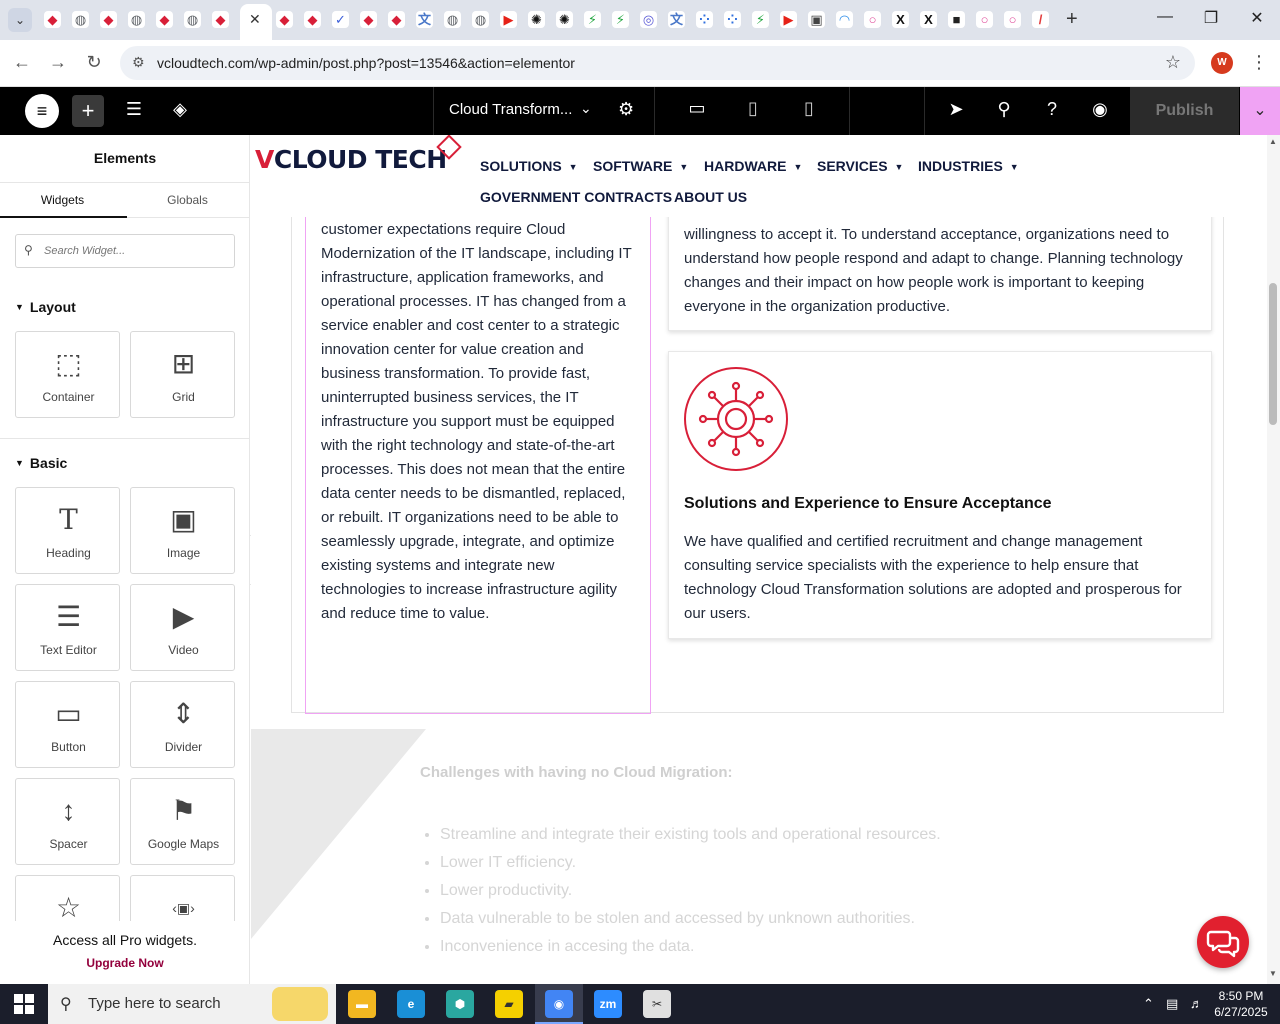 The image size is (1280, 1024). I want to click on elementor-logo-icon: ≡, so click(42, 111).